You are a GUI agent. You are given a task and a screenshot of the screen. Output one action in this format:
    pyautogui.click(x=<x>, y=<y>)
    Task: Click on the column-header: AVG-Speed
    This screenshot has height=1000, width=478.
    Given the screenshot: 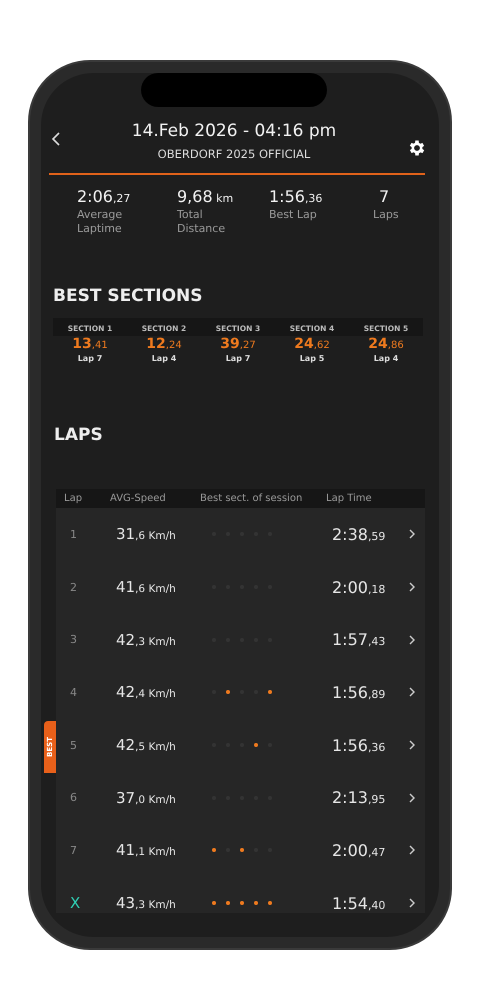 What is the action you would take?
    pyautogui.click(x=138, y=498)
    